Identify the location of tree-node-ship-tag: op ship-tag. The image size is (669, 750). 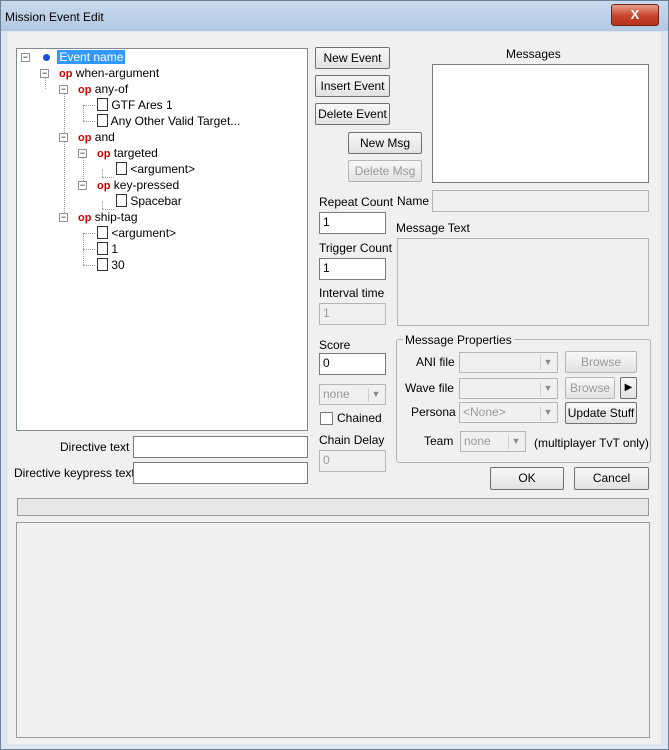
(108, 217).